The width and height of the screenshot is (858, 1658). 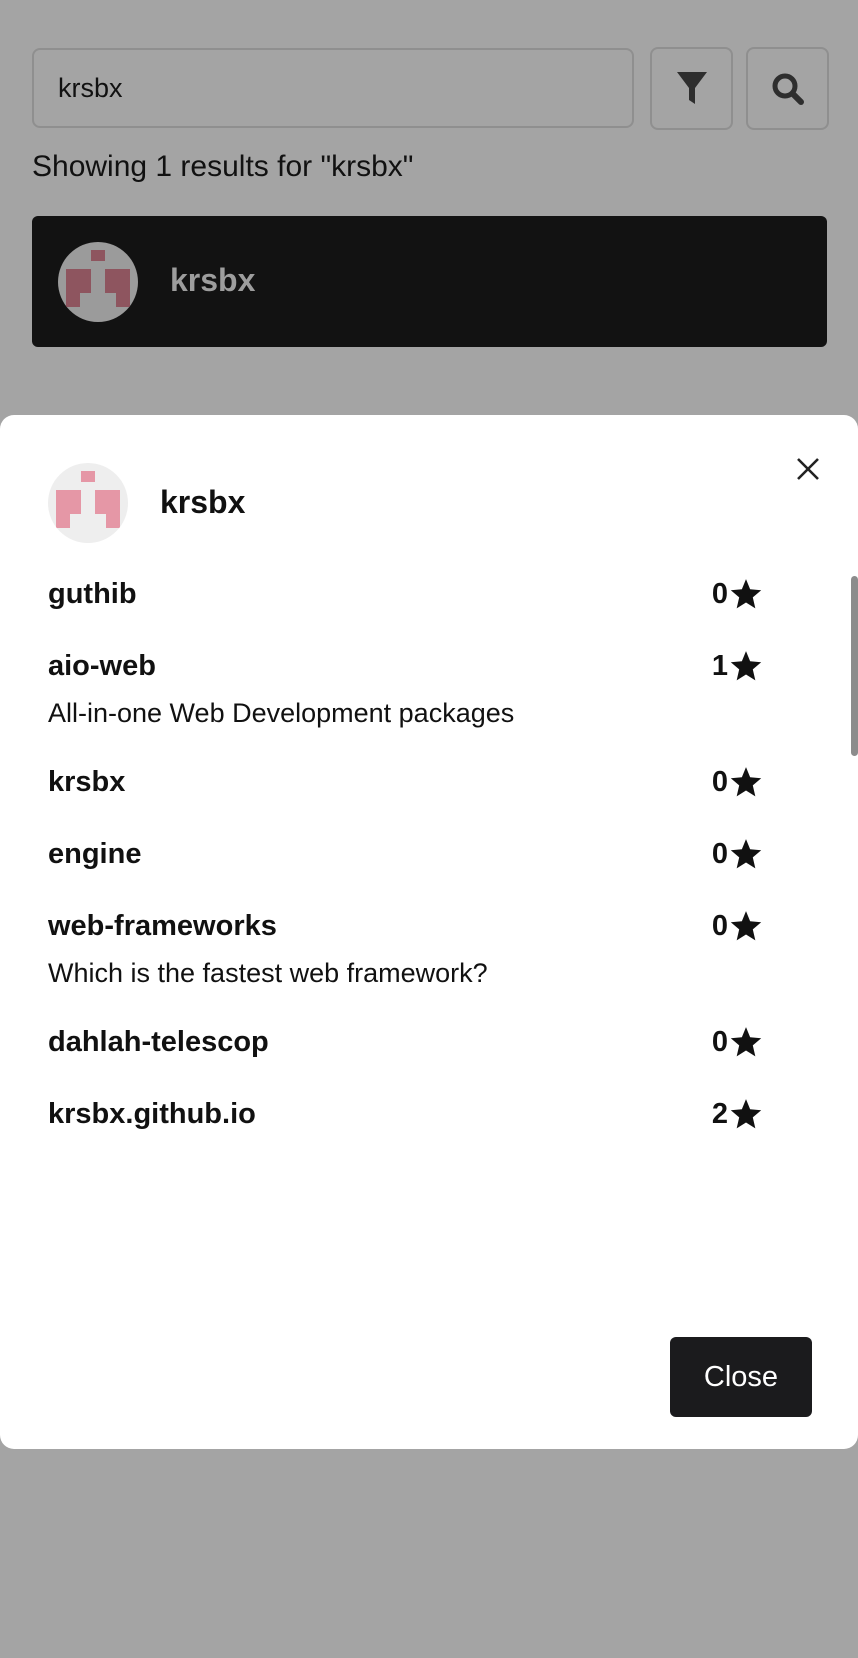 What do you see at coordinates (152, 1114) in the screenshot?
I see `repo-name: krsbx.github.io` at bounding box center [152, 1114].